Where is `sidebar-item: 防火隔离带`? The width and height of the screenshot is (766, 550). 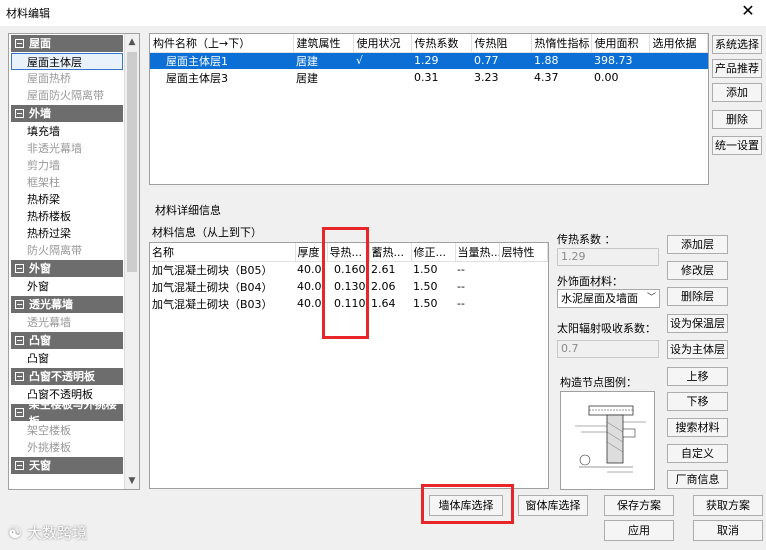 sidebar-item: 防火隔离带 is located at coordinates (67, 250).